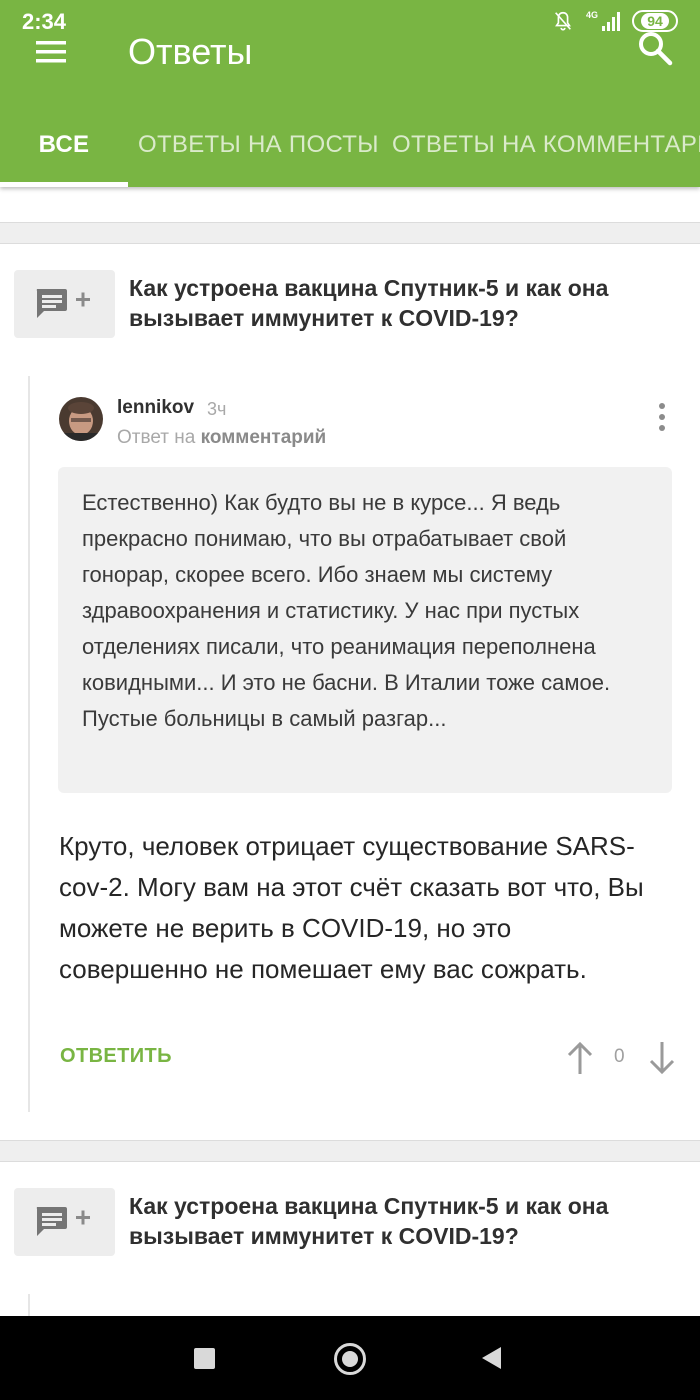 The image size is (700, 1400). Describe the element at coordinates (217, 409) in the screenshot. I see `comment-time: 3ч` at that location.